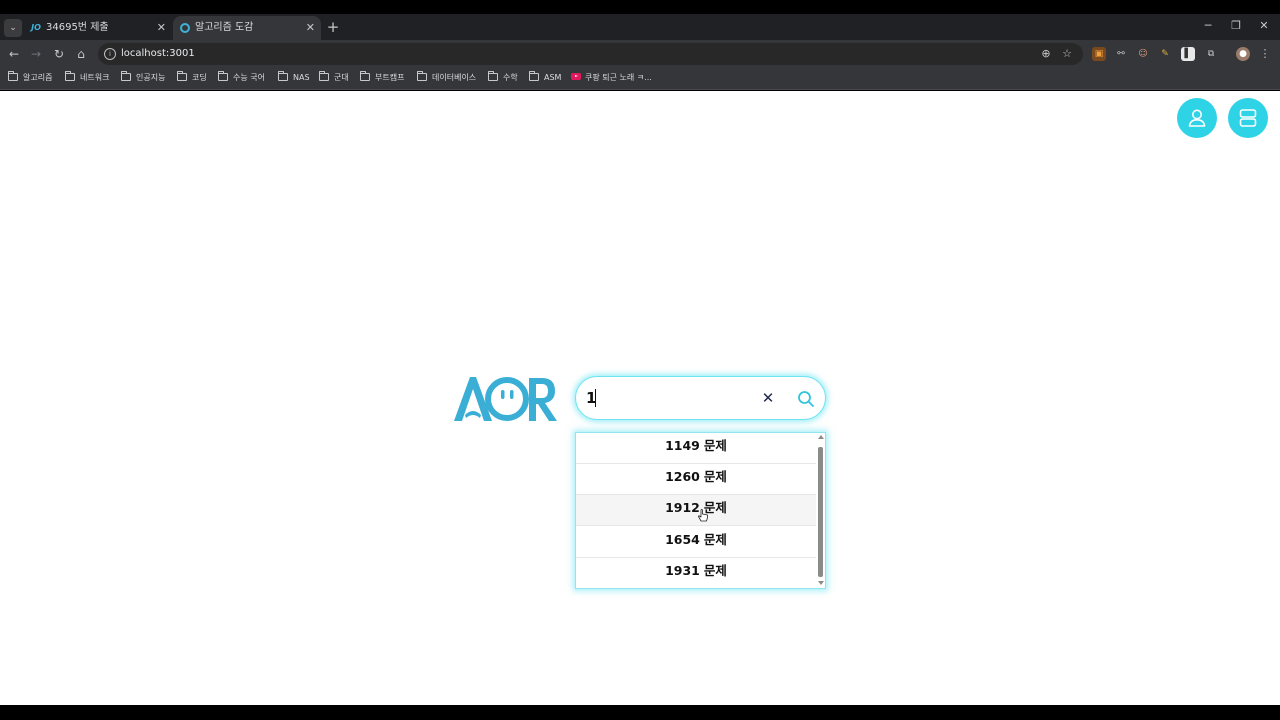 Image resolution: width=1280 pixels, height=720 pixels. I want to click on bookmark-folder: 군대, so click(334, 79).